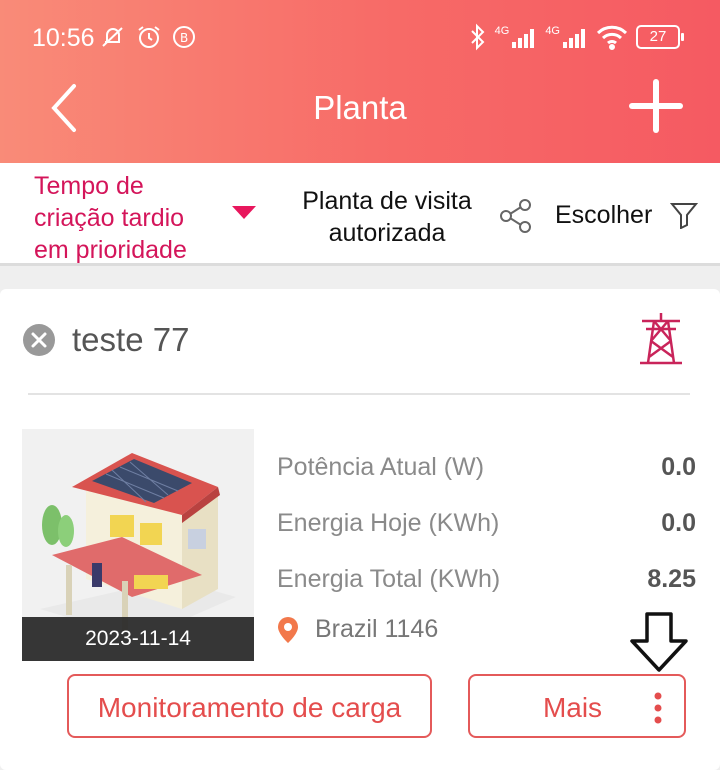  What do you see at coordinates (131, 339) in the screenshot?
I see `plant-name: teste 77` at bounding box center [131, 339].